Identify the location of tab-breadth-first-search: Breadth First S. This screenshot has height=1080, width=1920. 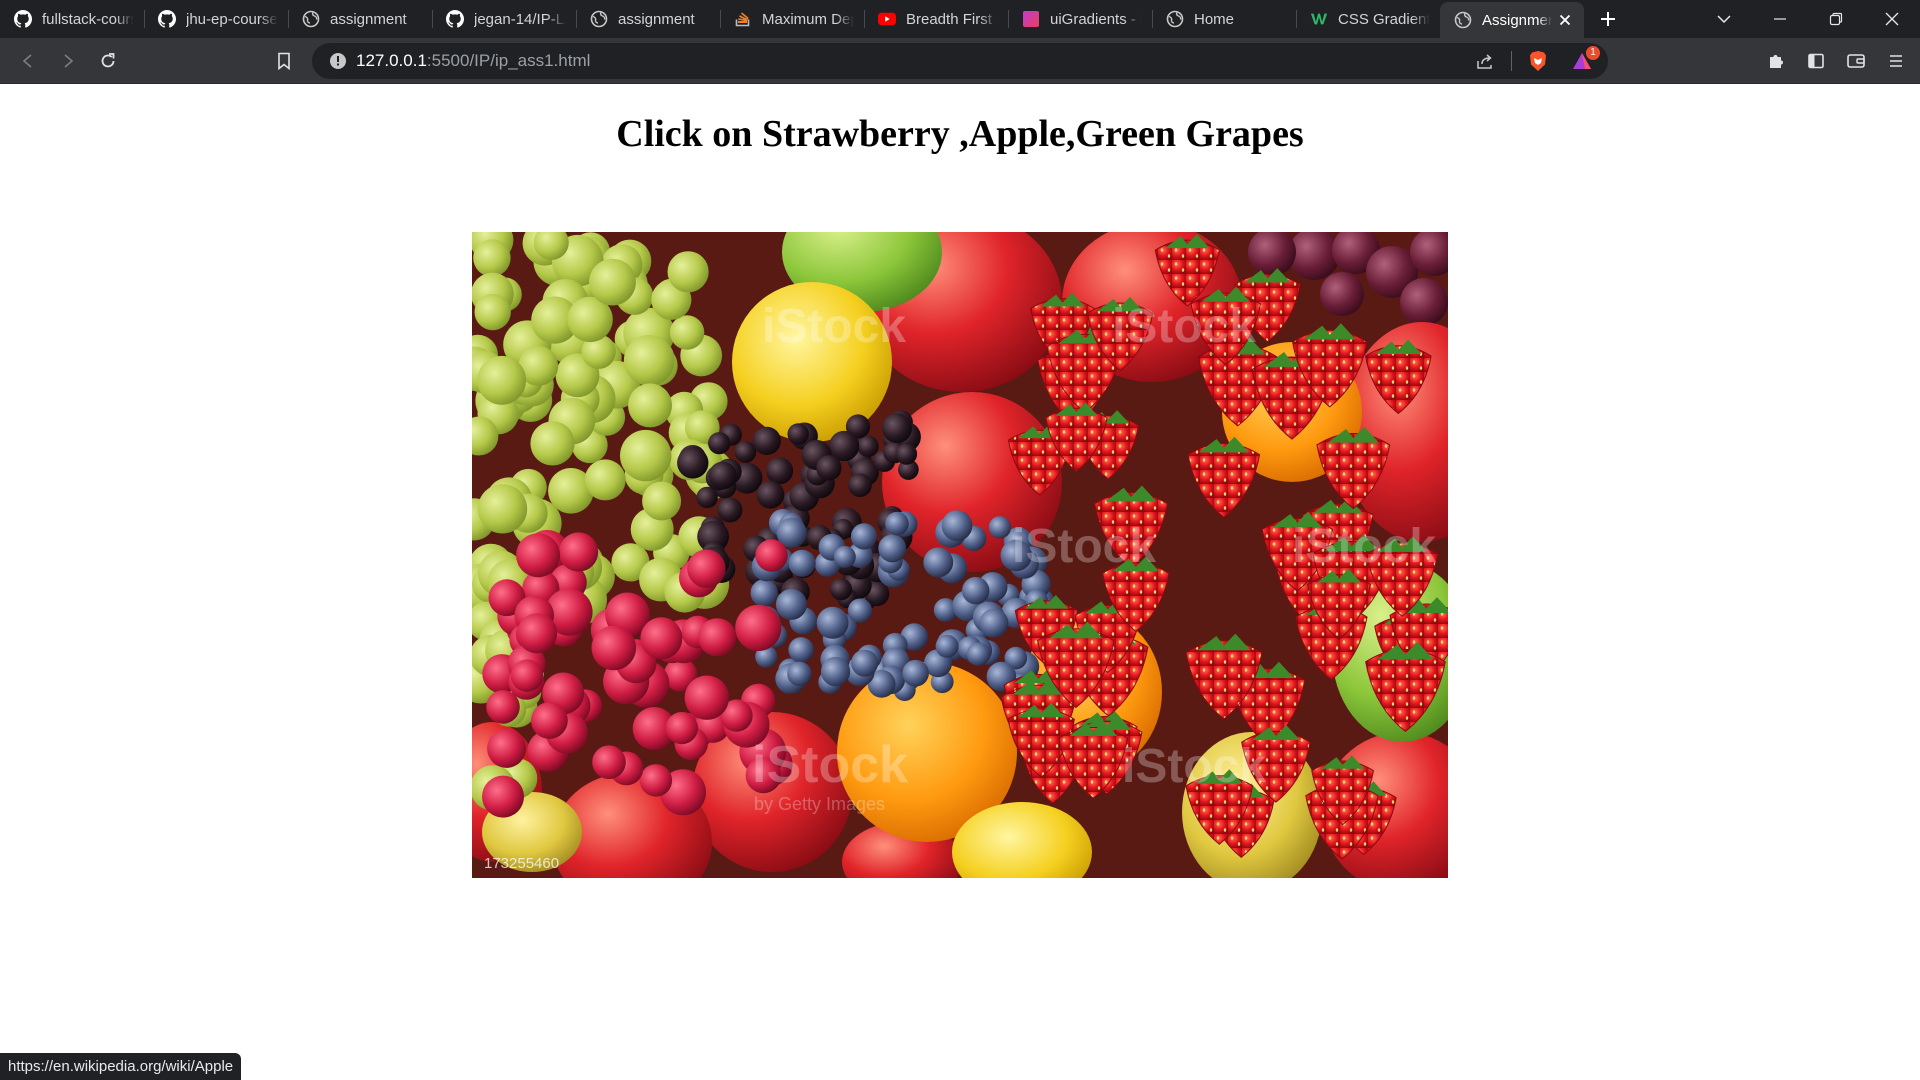
(936, 19).